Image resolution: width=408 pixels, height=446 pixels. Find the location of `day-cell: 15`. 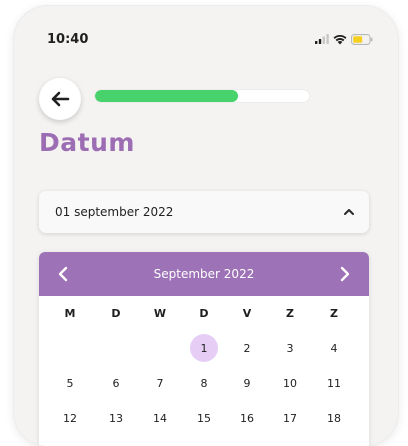

day-cell: 15 is located at coordinates (204, 418).